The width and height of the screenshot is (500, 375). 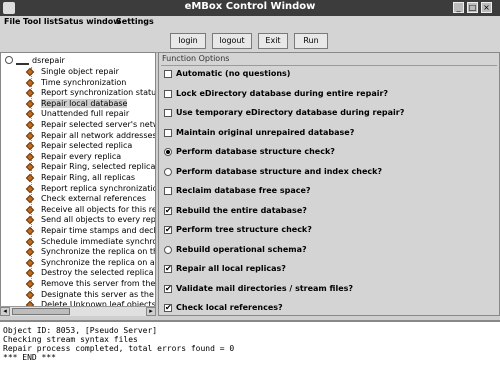 I want to click on scroll-left-arrow-icon: ◂, so click(x=5, y=311).